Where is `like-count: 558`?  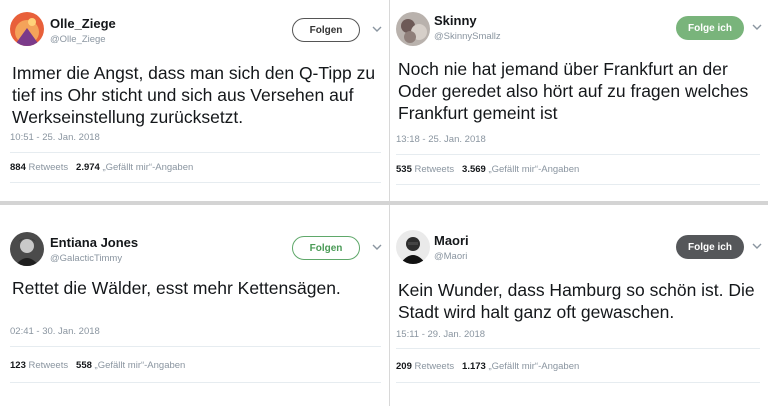
like-count: 558 is located at coordinates (84, 365).